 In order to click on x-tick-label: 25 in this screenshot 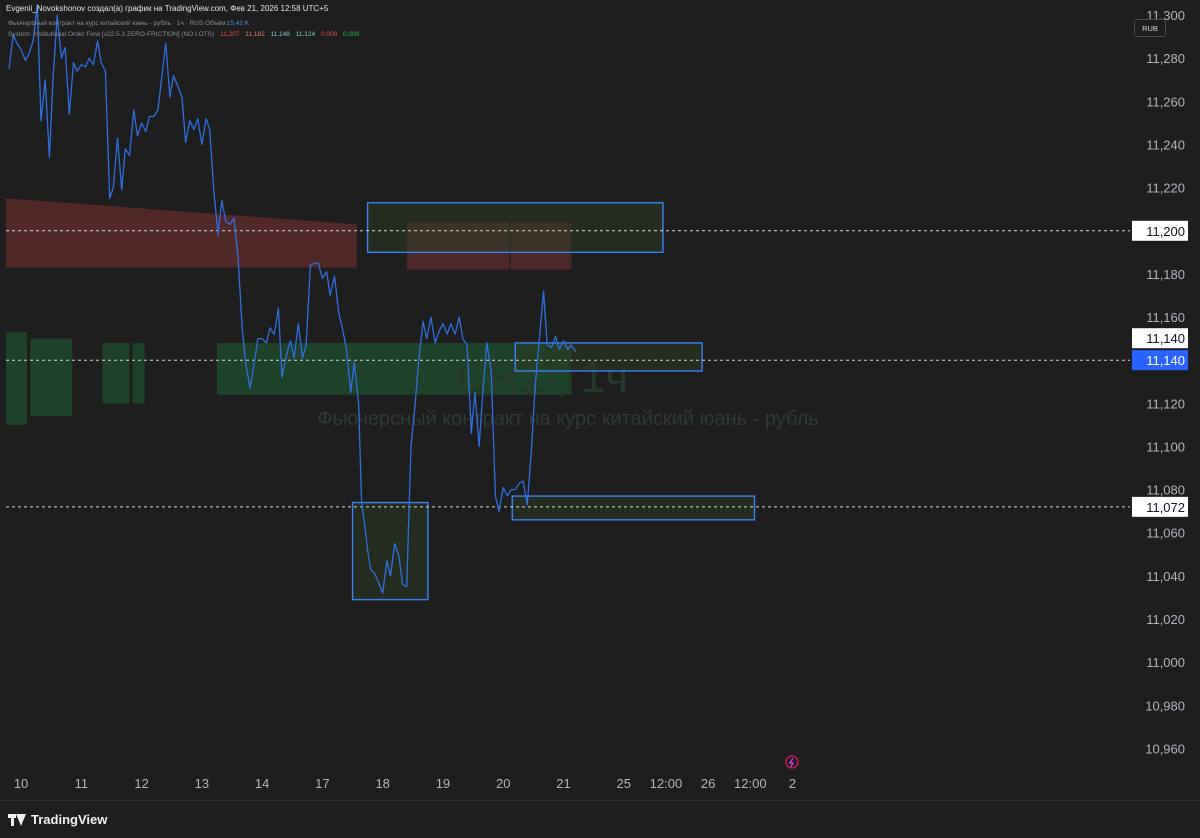, I will do `click(624, 783)`.